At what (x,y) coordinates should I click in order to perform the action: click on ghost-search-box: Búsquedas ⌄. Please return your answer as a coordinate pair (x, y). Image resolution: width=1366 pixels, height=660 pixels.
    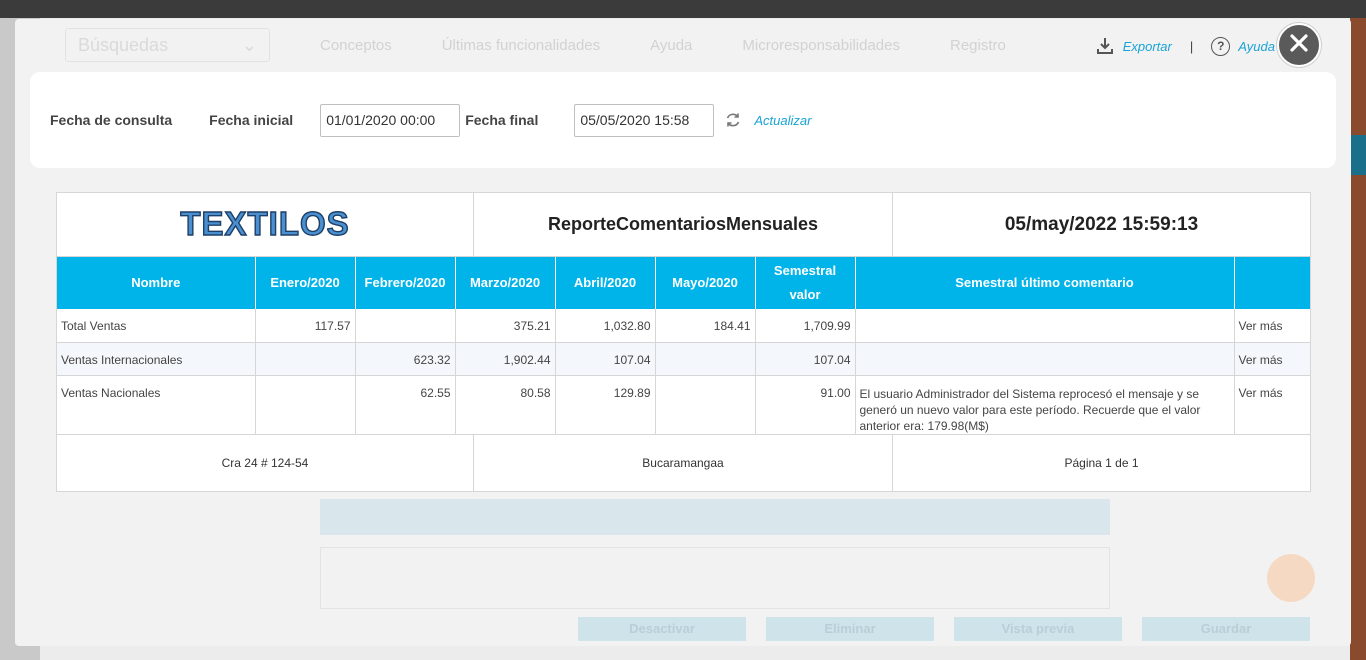
    Looking at the image, I should click on (167, 45).